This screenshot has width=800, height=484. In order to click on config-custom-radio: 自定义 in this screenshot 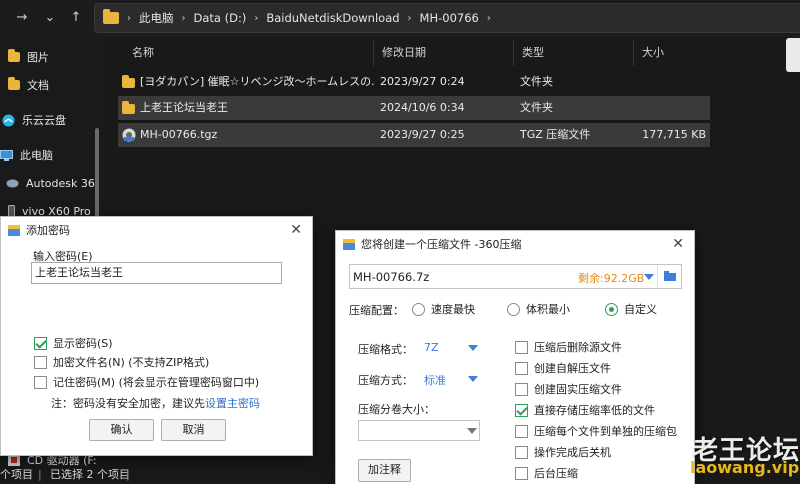, I will do `click(631, 309)`.